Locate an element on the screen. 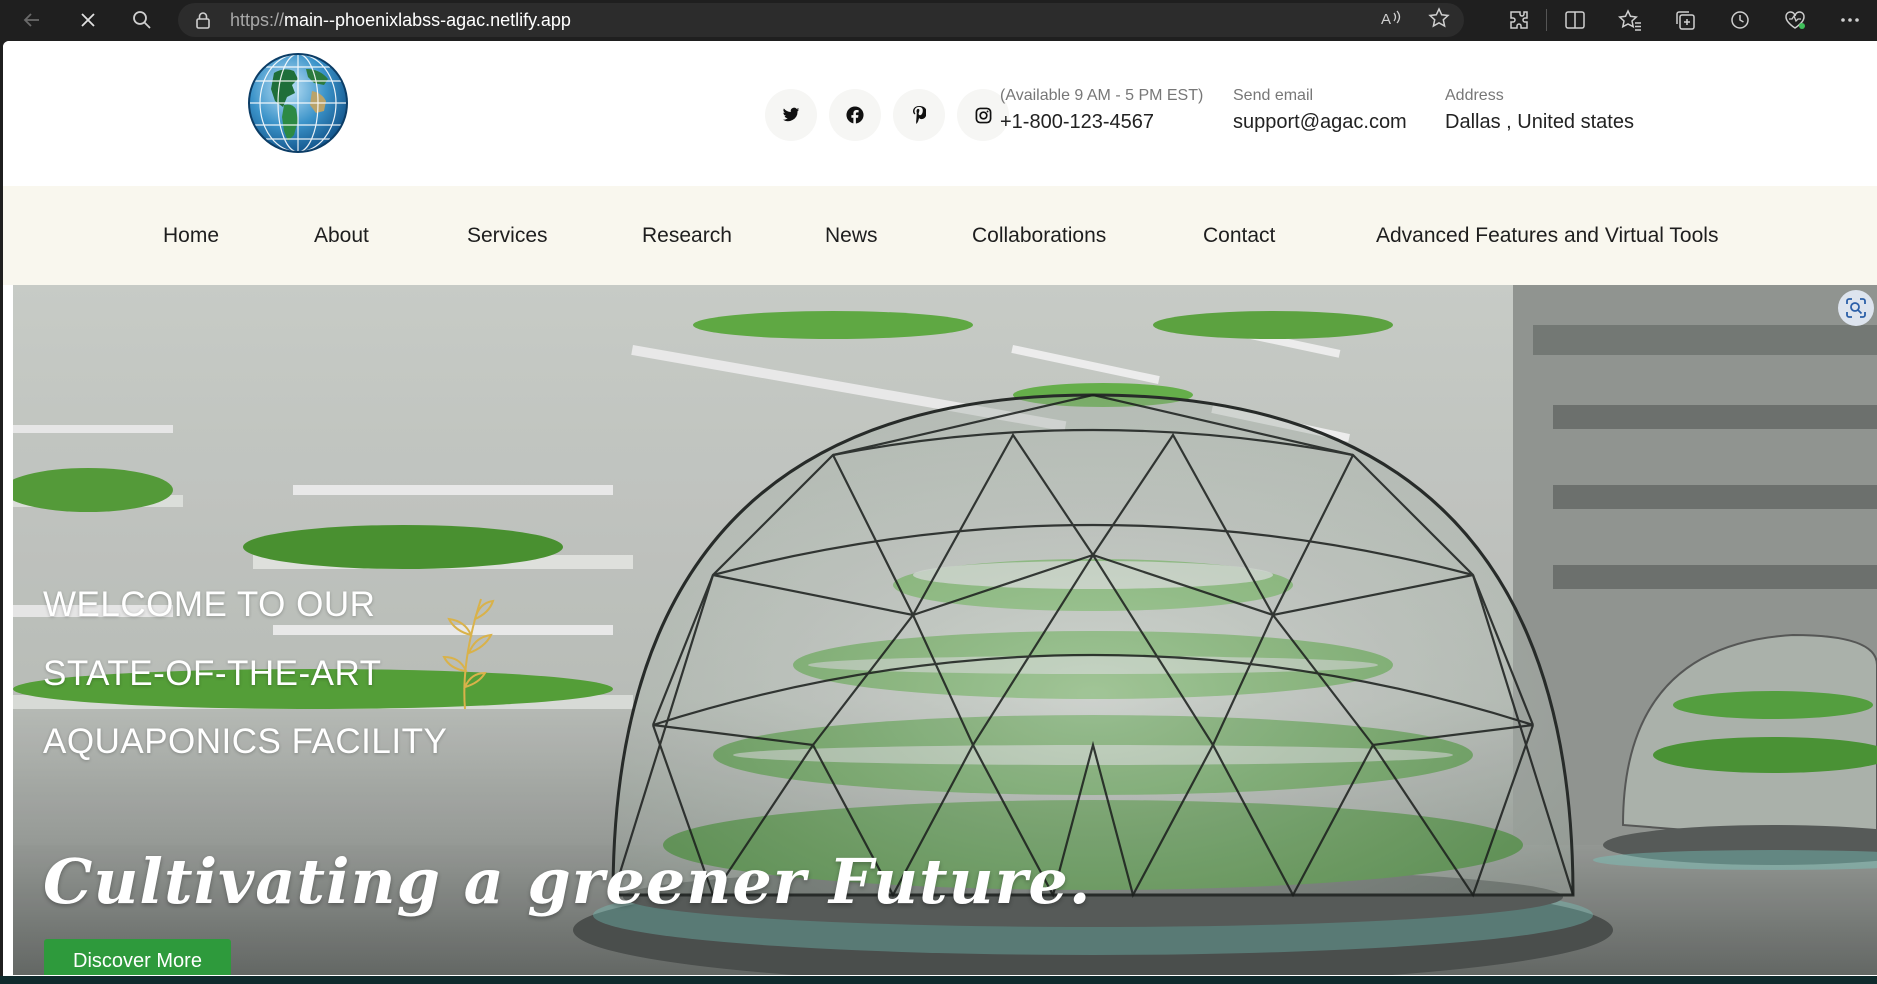 This screenshot has height=984, width=1877. nav-advanced-features: Advanced Features and Virtual Tools is located at coordinates (1547, 235).